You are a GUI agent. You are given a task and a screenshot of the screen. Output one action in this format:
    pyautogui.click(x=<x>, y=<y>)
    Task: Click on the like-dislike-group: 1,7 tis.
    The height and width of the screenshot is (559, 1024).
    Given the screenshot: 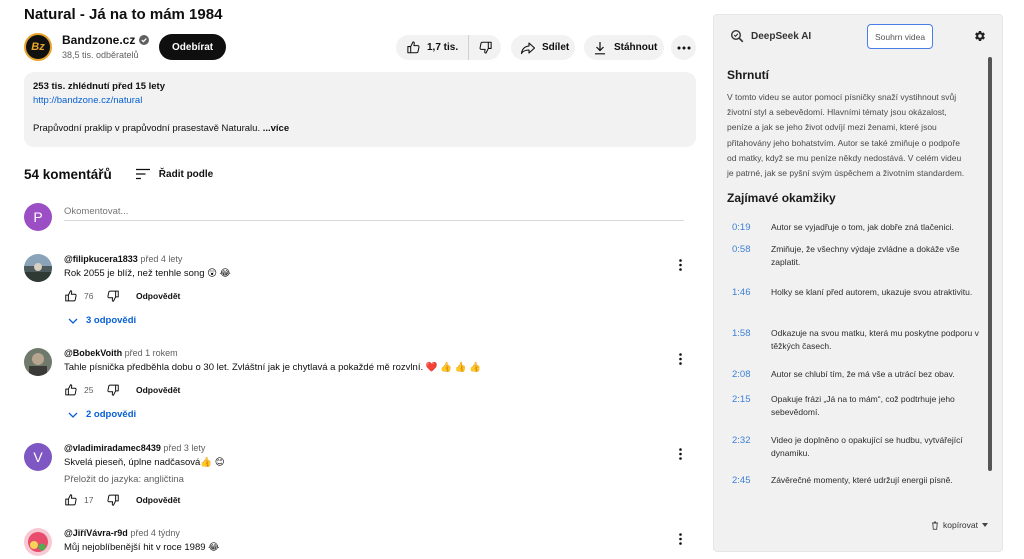 What is the action you would take?
    pyautogui.click(x=448, y=47)
    